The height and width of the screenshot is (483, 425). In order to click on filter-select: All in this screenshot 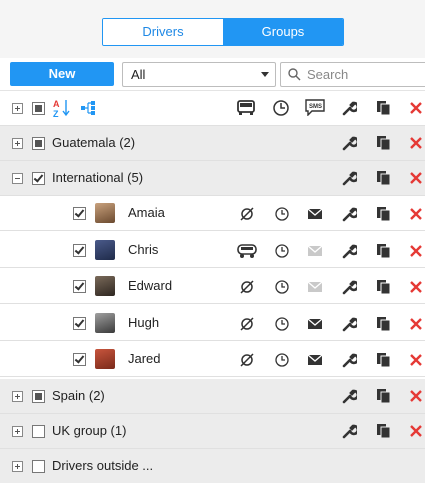, I will do `click(199, 74)`.